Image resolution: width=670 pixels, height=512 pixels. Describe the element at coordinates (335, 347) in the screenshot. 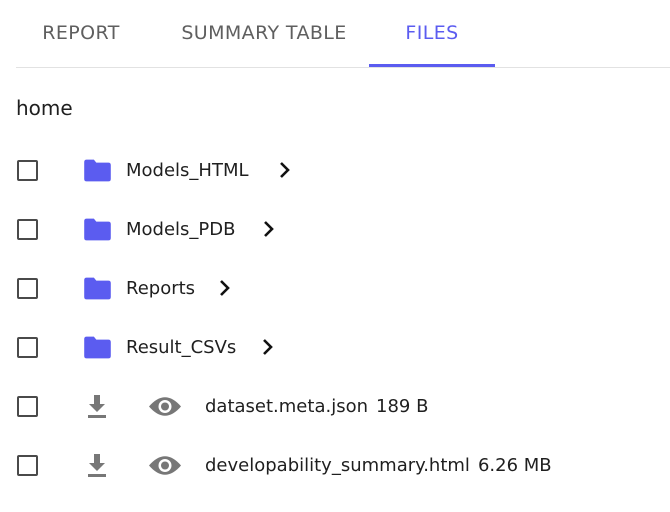

I see `folder-row: Result_CSVs` at that location.